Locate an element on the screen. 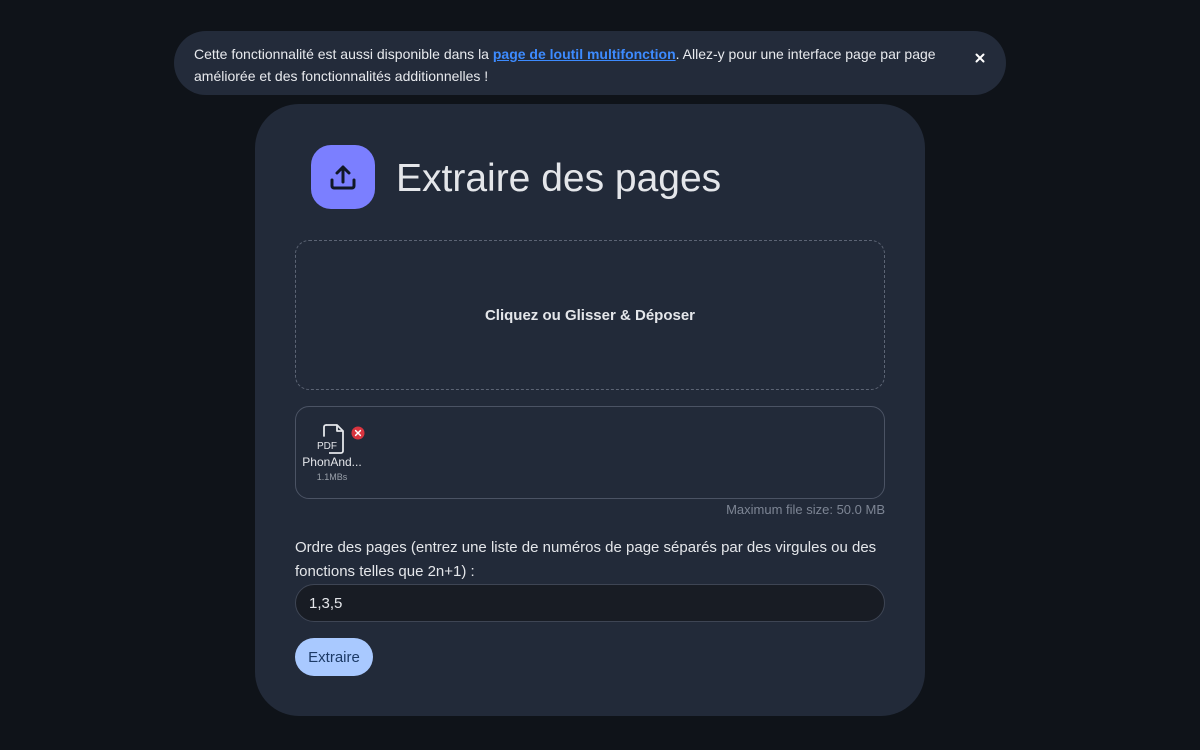 This screenshot has height=750, width=1200. file-dropzone: Cliquez ou Glisser & Déposer is located at coordinates (590, 315).